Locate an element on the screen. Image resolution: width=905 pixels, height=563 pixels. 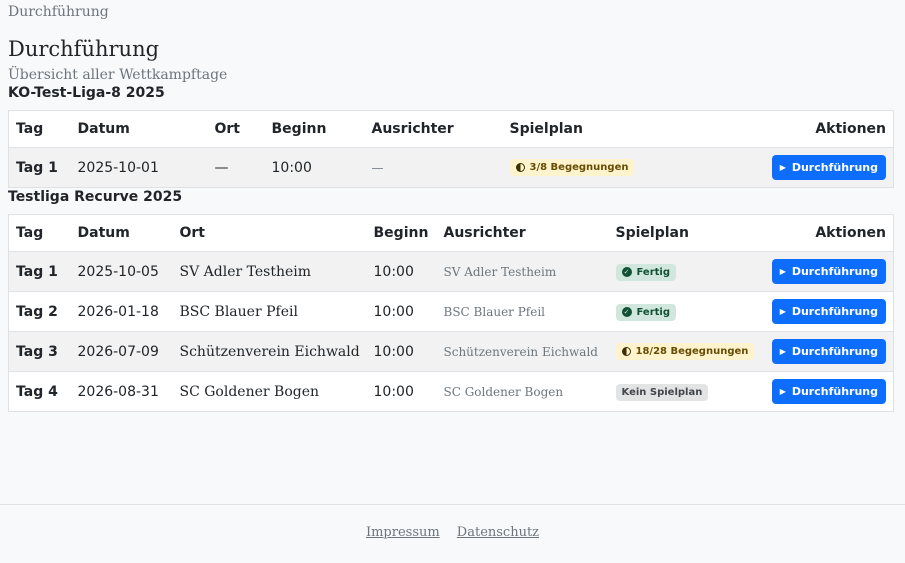
cell-tag: Tag 3 is located at coordinates (39, 351).